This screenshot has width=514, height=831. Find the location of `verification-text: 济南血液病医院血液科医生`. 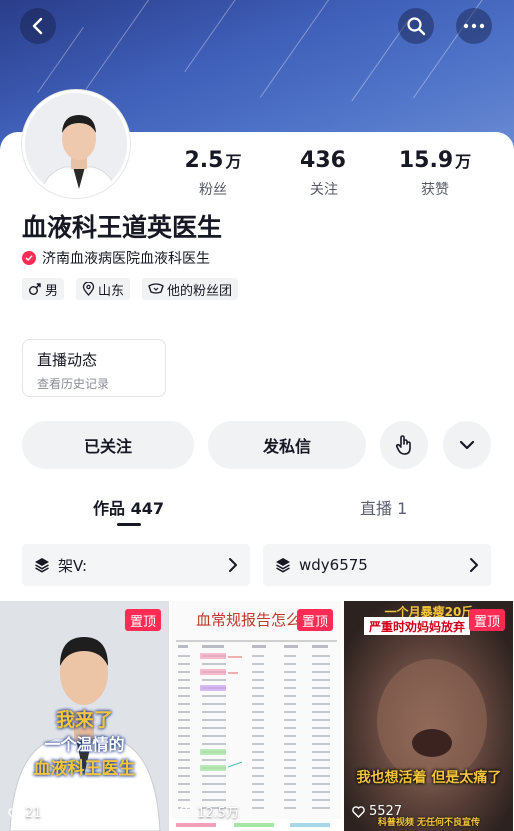

verification-text: 济南血液病医院血液科医生 is located at coordinates (126, 259).